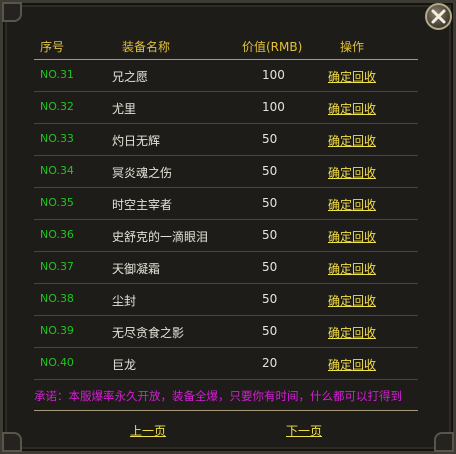 The width and height of the screenshot is (456, 454). I want to click on header-no: 序号, so click(52, 47).